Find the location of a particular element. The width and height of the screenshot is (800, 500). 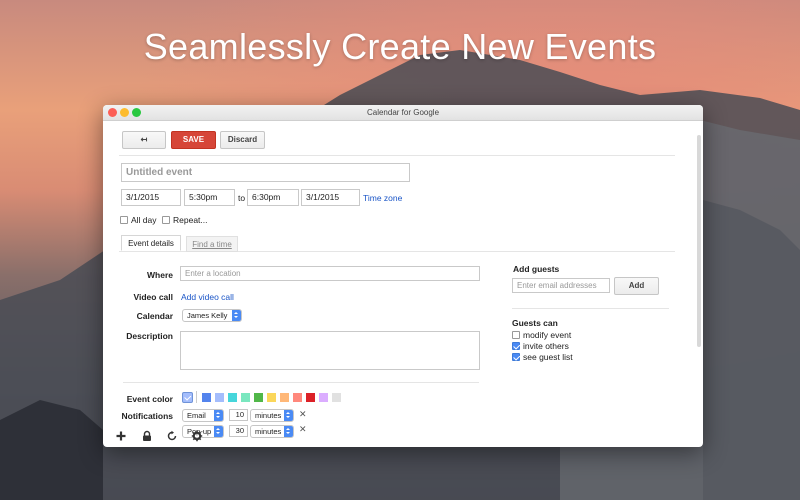

add-guest-button: Add is located at coordinates (636, 286).